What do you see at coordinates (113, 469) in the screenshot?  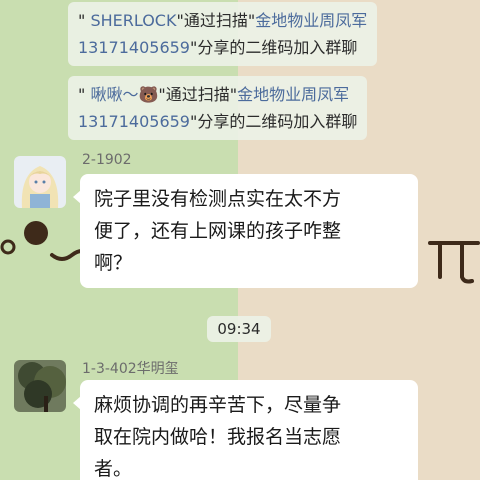 I see `message-text-line: 者。` at bounding box center [113, 469].